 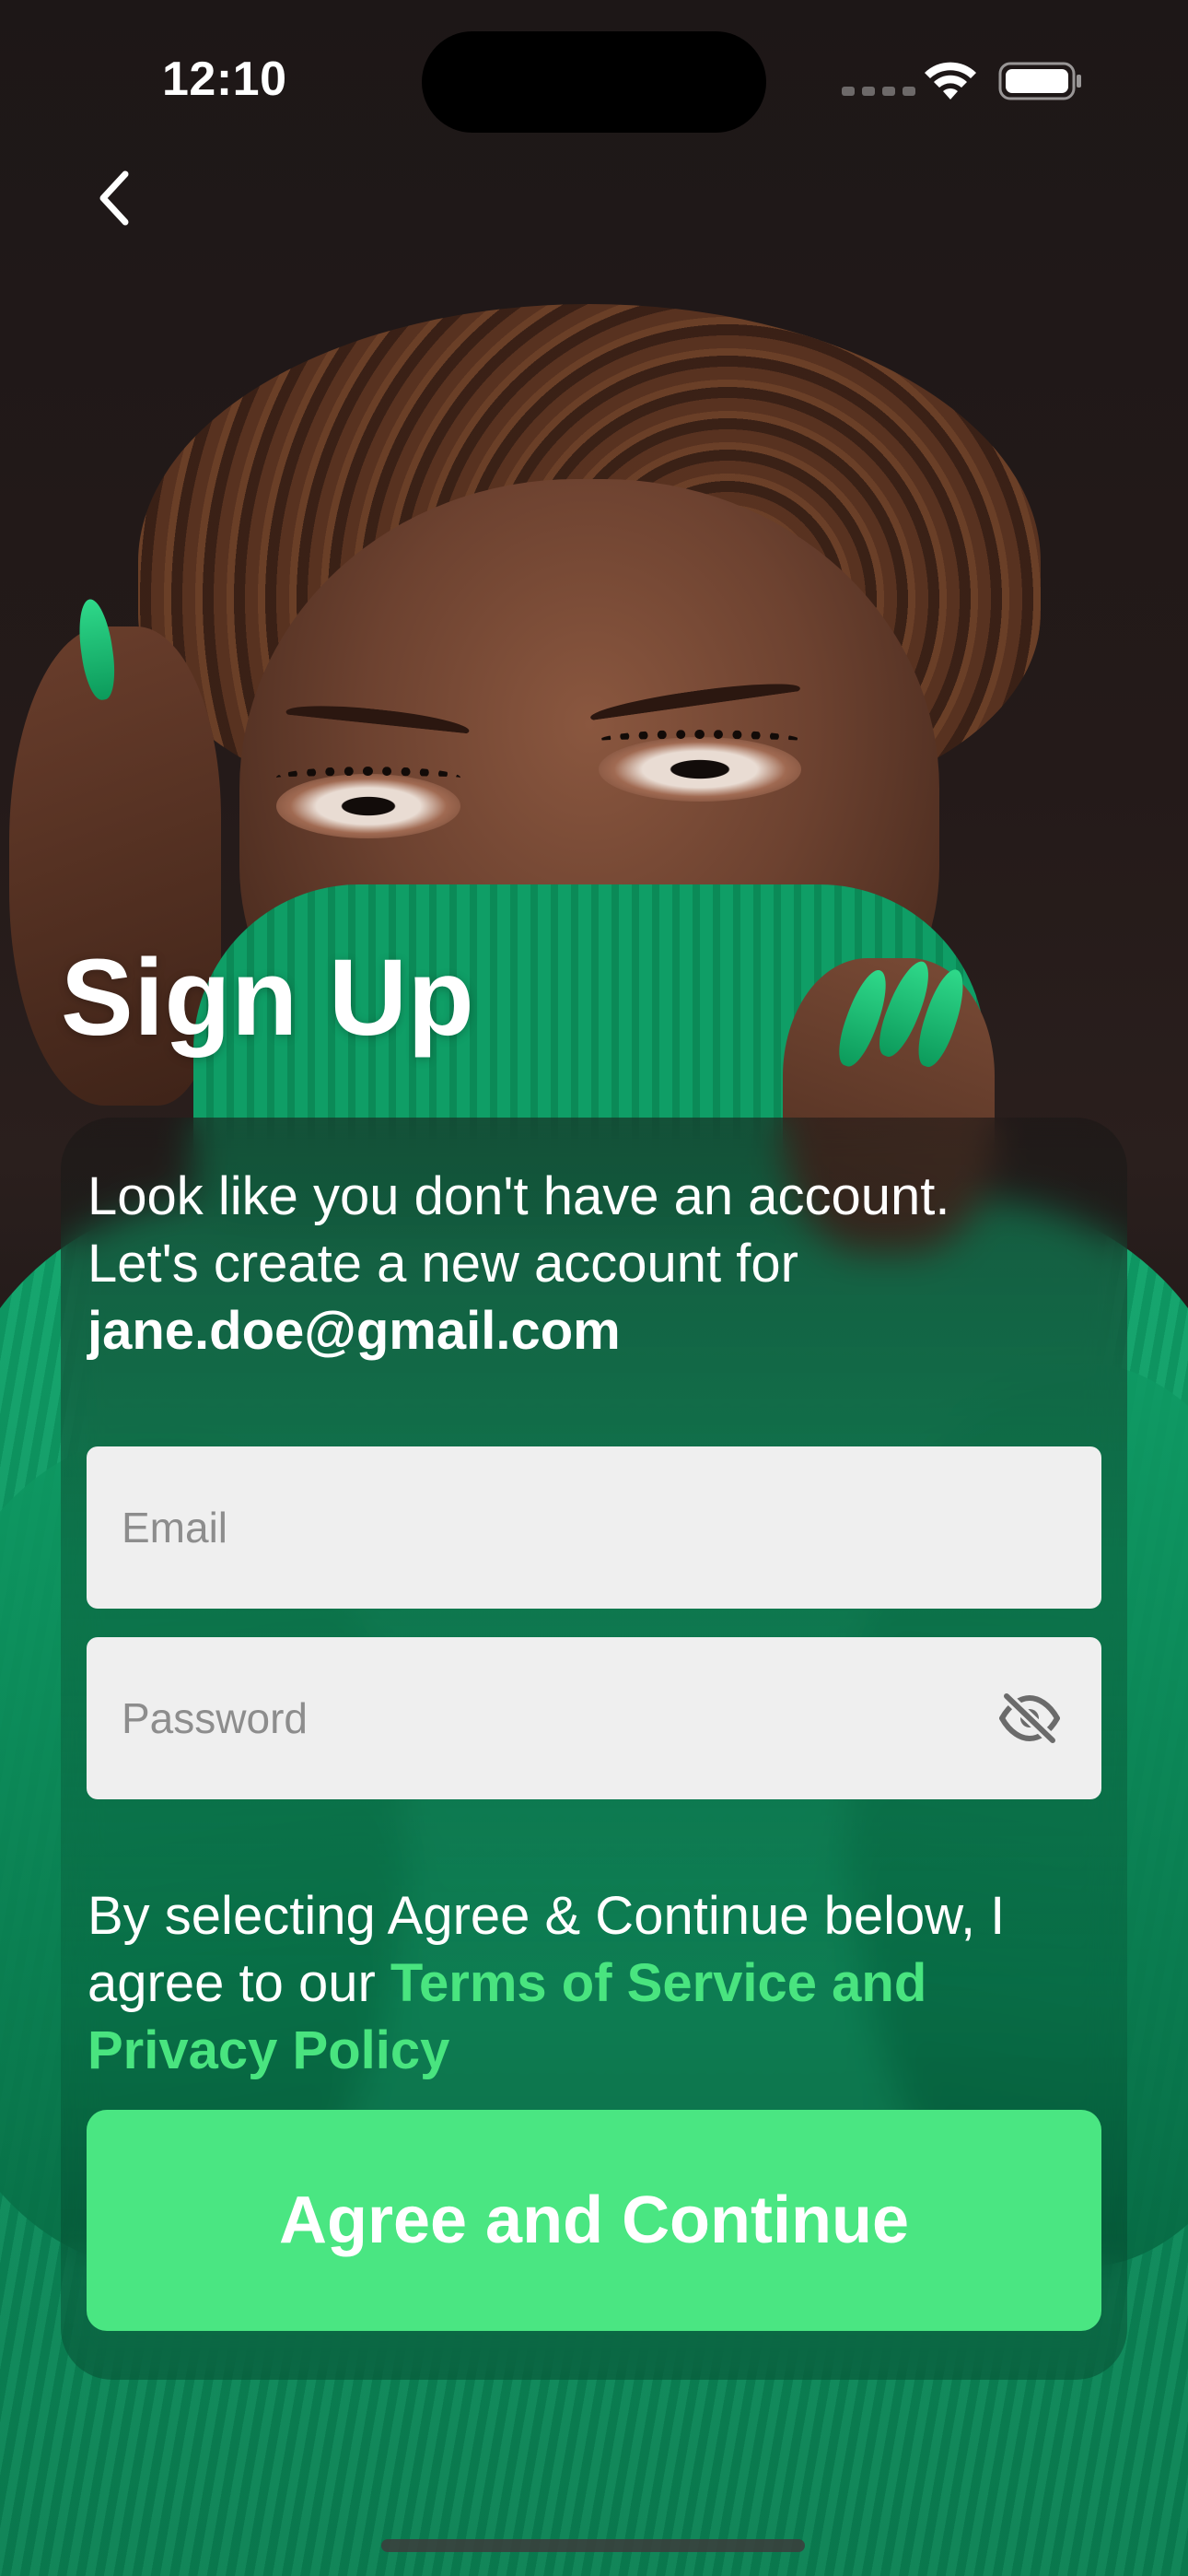 I want to click on agree-continue-button: Agree and Continue, so click(x=594, y=2220).